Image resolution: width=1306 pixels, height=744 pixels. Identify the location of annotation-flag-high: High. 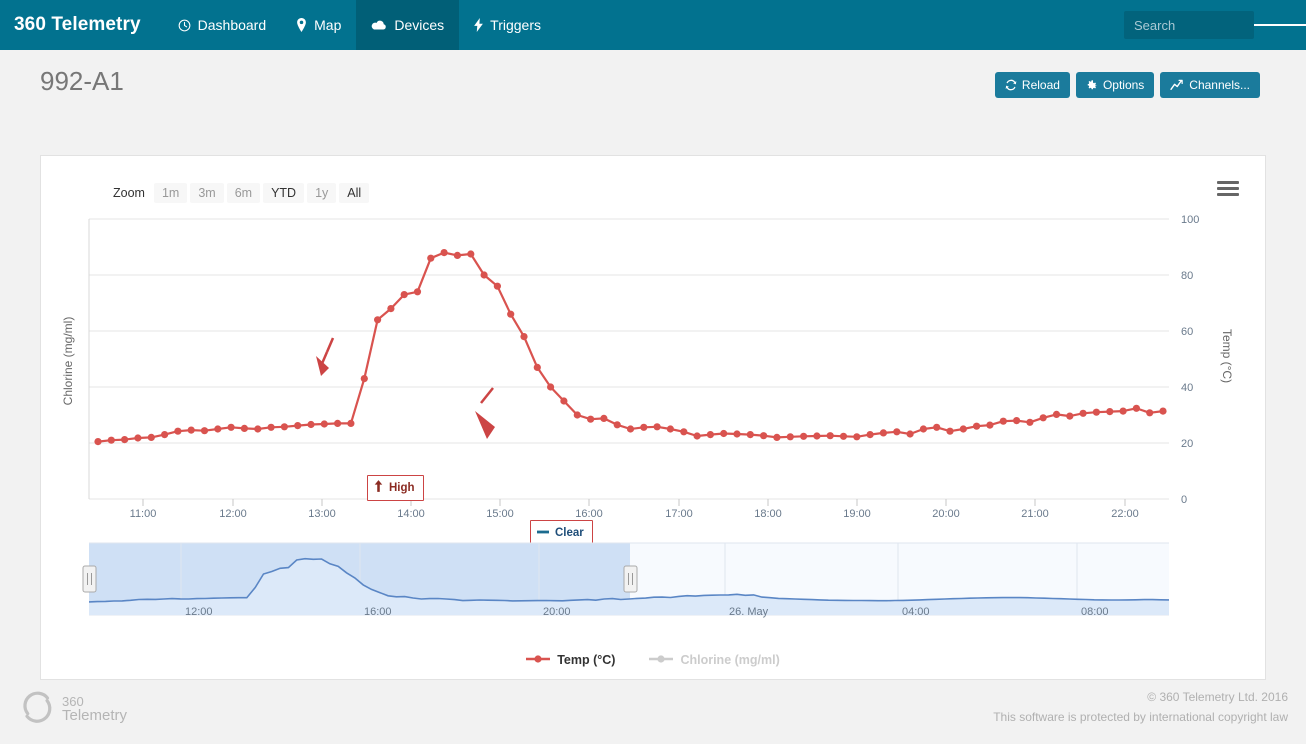
(395, 488).